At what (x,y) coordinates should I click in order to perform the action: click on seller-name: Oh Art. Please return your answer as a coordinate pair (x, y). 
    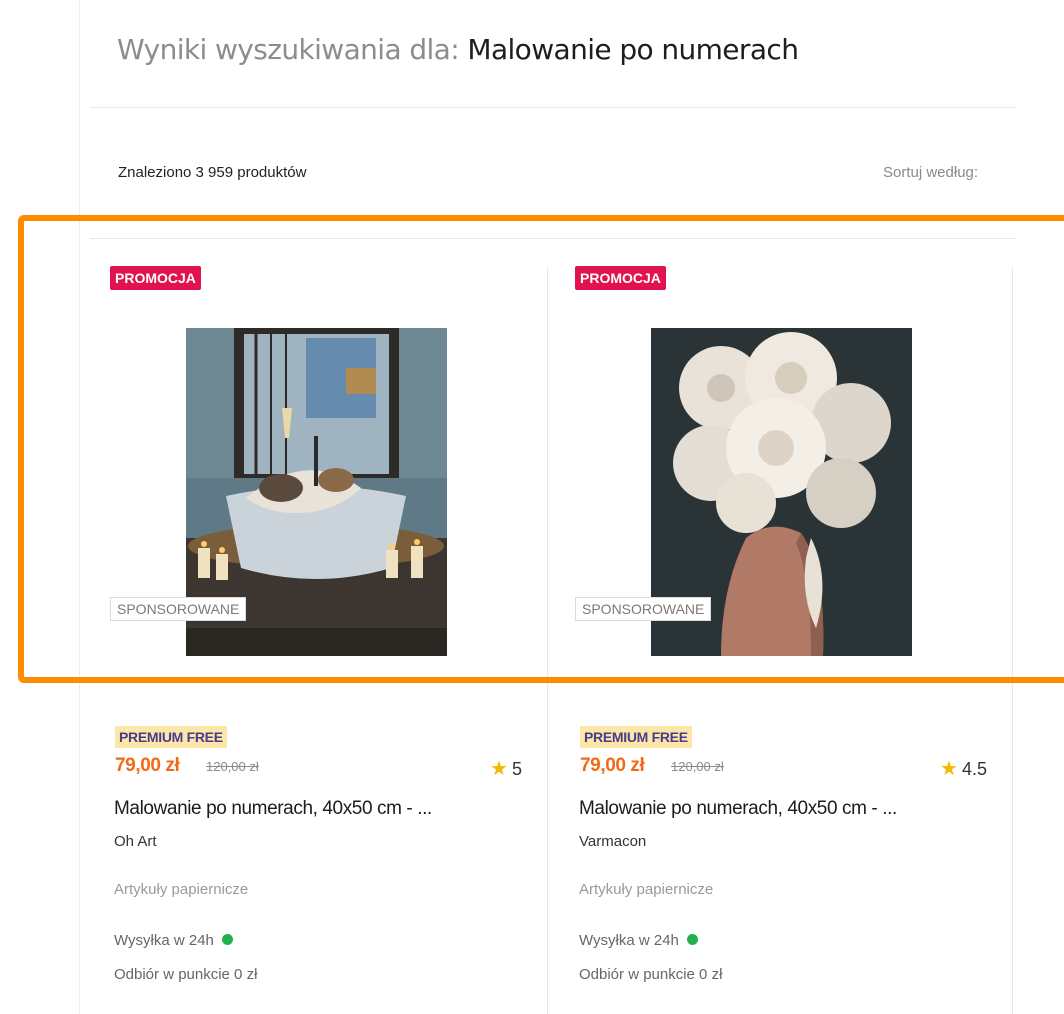
    Looking at the image, I should click on (135, 841).